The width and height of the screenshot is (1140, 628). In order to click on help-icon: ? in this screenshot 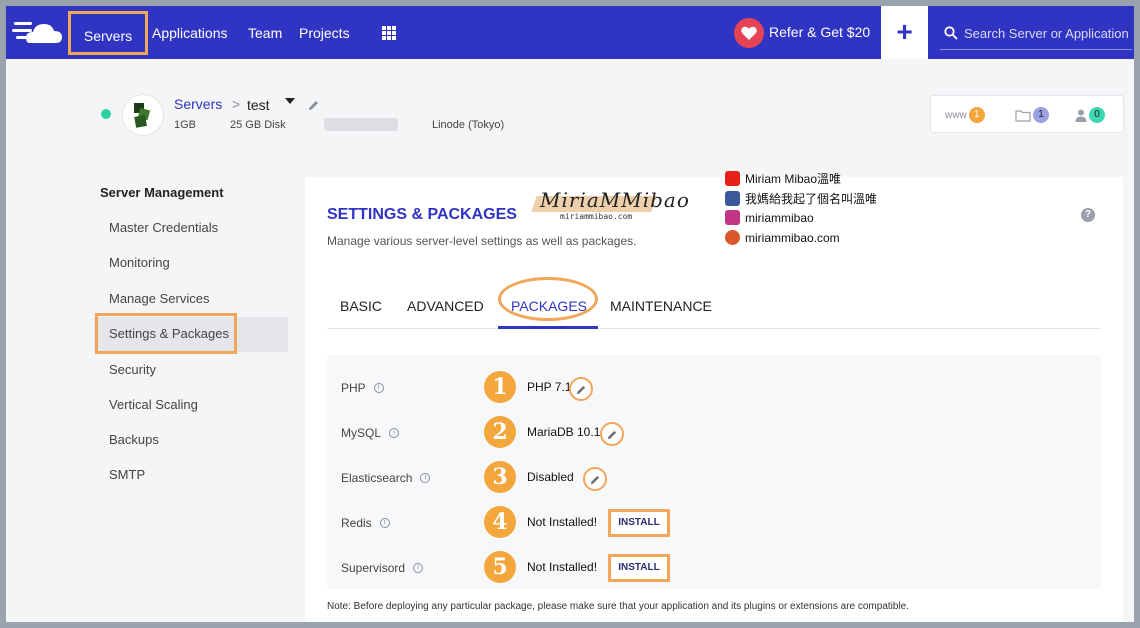, I will do `click(1088, 215)`.